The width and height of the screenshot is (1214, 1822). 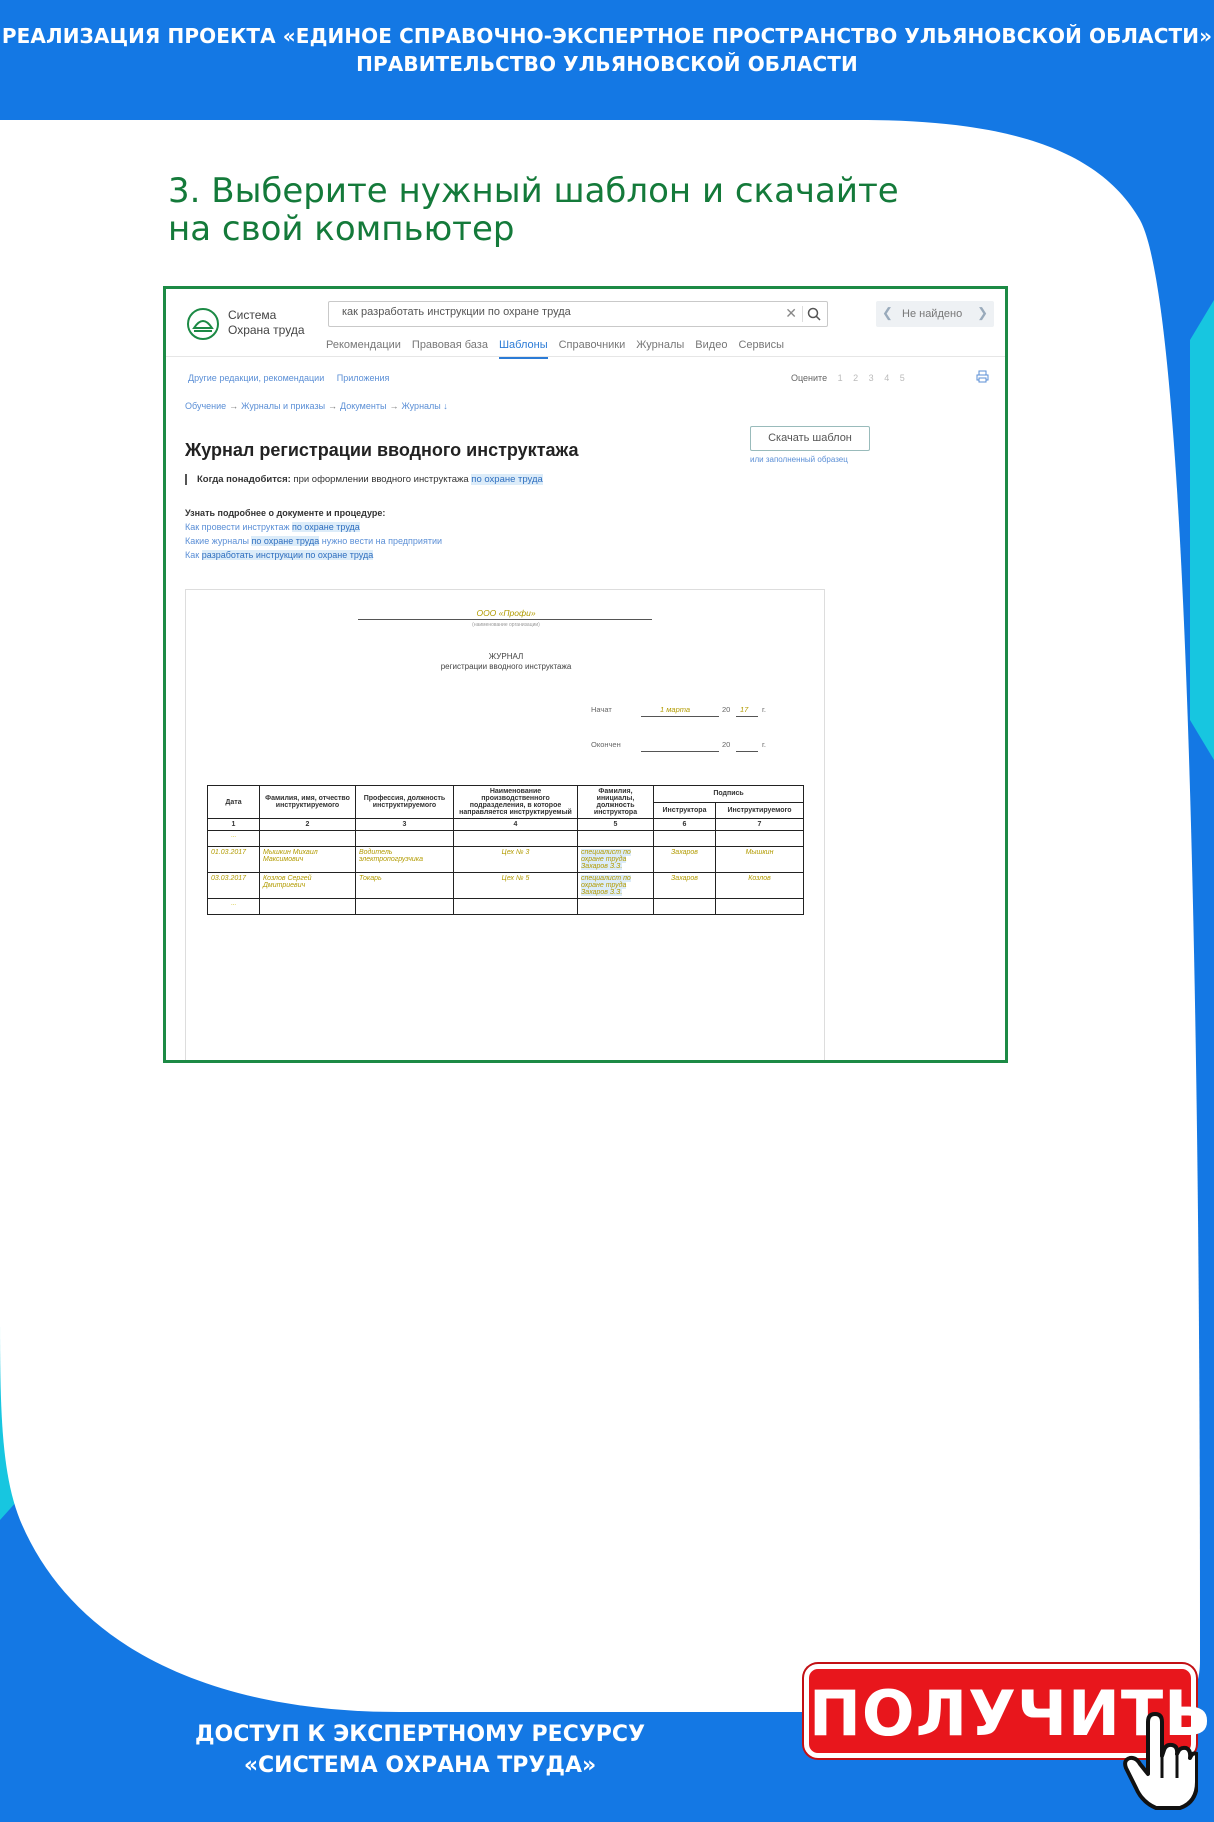 I want to click on breadcrumb-item: Журналы ↓, so click(x=424, y=406).